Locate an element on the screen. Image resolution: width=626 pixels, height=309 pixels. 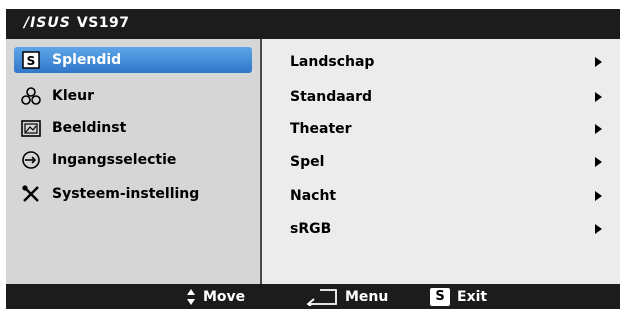
up-down-arrow-icon is located at coordinates (191, 297).